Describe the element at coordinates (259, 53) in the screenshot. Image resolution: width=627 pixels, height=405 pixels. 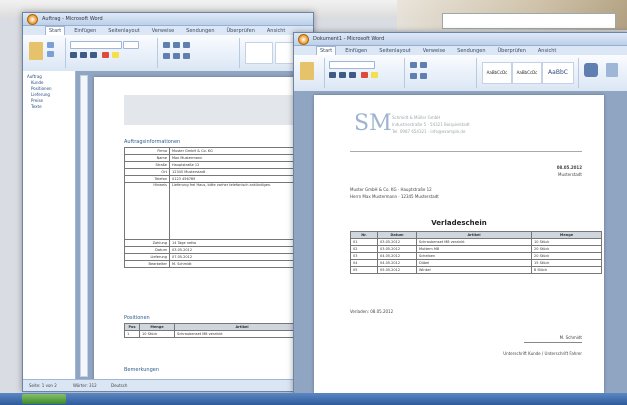
I see `style-normal` at that location.